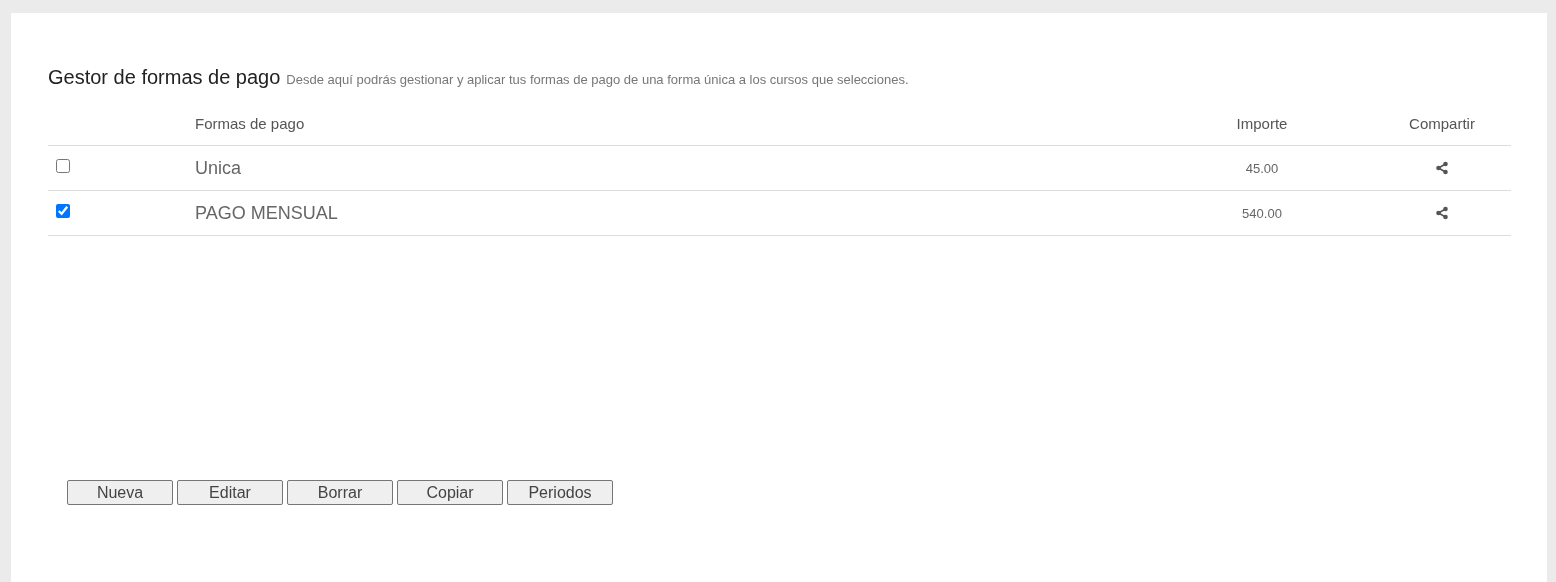  What do you see at coordinates (1262, 123) in the screenshot?
I see `column-header: Importe` at bounding box center [1262, 123].